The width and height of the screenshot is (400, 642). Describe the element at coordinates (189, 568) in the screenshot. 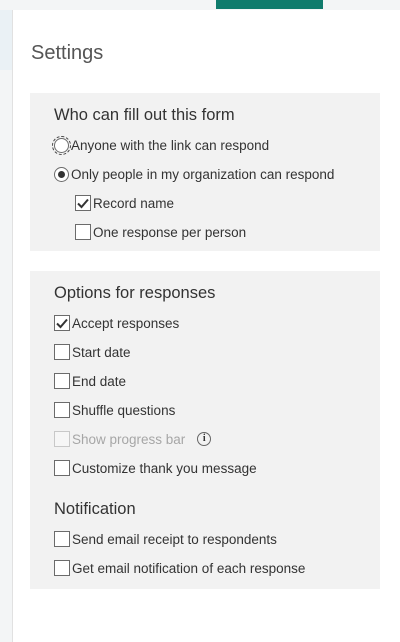

I see `email-notification-label: Get email notification of each response` at that location.